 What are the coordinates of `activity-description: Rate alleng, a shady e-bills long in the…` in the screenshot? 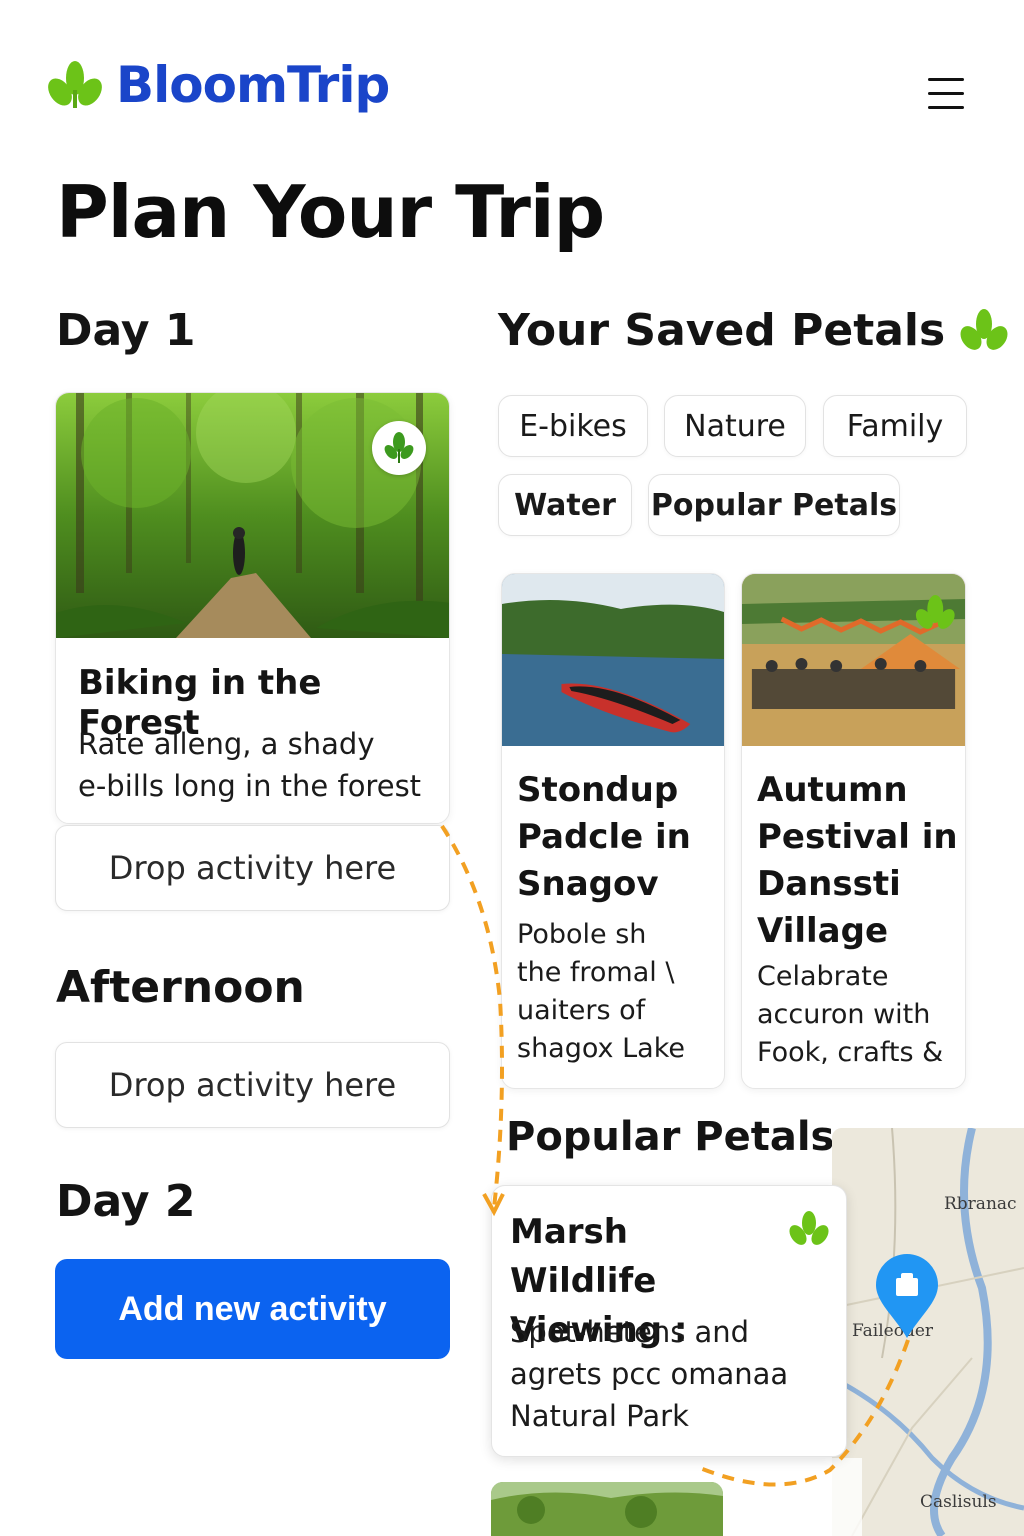 It's located at (250, 765).